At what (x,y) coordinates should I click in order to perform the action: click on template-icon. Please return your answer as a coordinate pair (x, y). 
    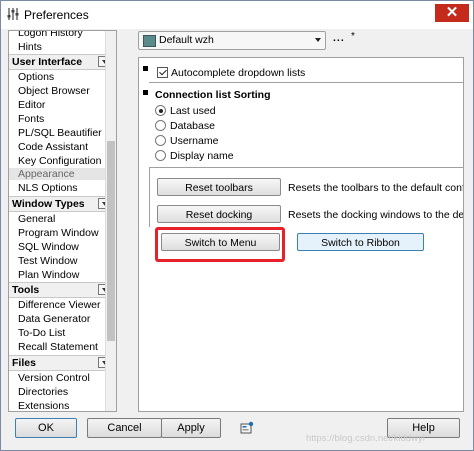
    Looking at the image, I should click on (149, 41).